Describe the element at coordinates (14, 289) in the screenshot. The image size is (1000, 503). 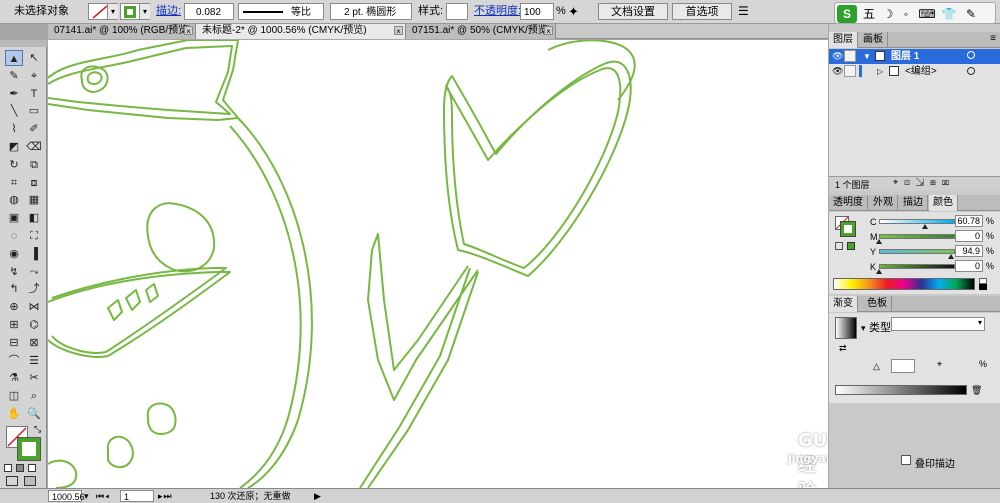
I see `tool-button-27: ↰` at that location.